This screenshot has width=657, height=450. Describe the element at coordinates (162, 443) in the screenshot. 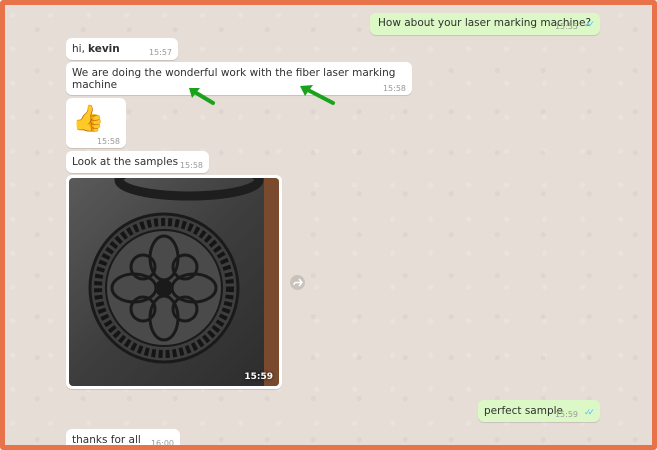

I see `message-time: 16:00` at that location.